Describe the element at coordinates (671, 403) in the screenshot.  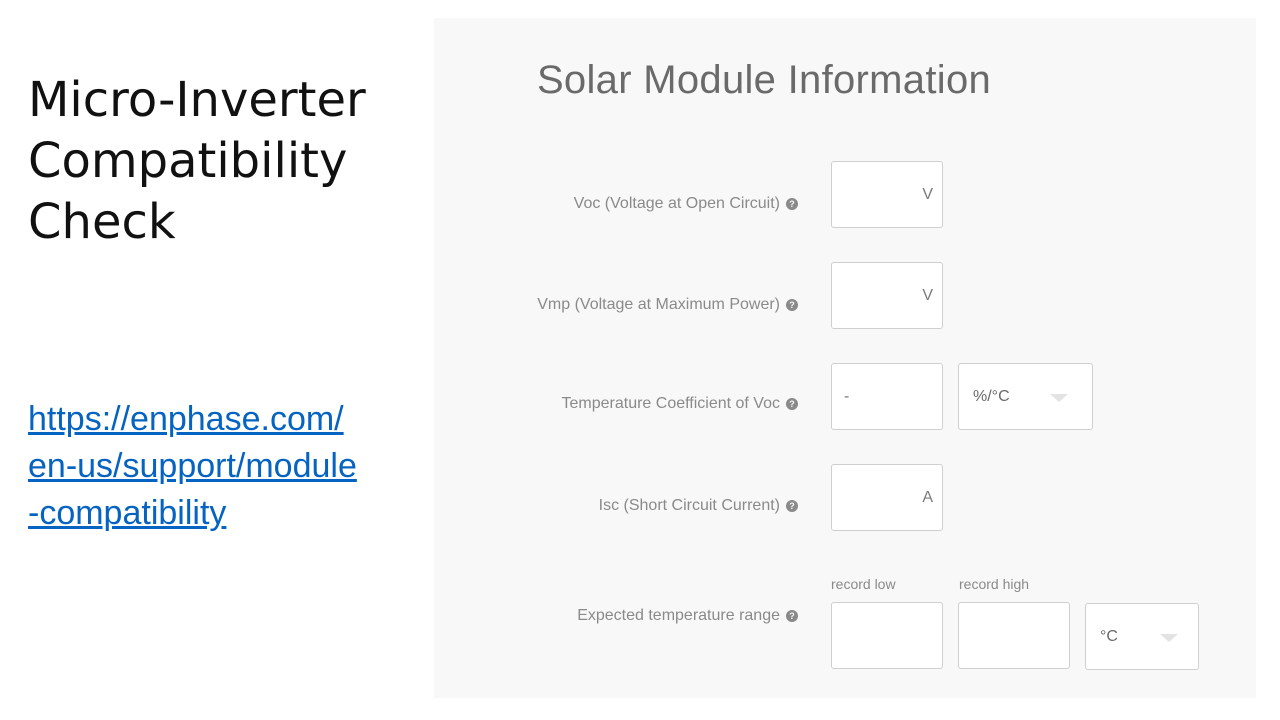
I see `temp-coeff-label: Temperature Coefficient of Voc` at that location.